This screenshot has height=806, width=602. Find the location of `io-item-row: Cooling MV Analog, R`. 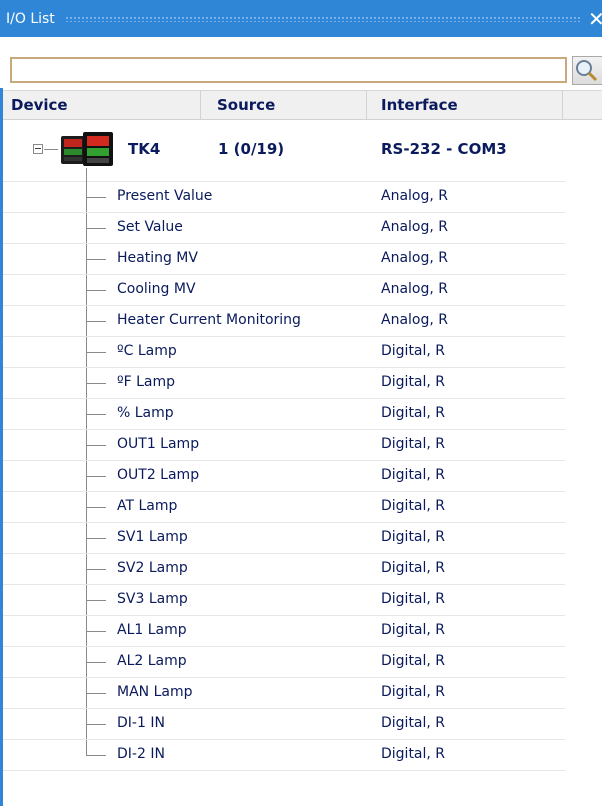

io-item-row: Cooling MV Analog, R is located at coordinates (284, 290).